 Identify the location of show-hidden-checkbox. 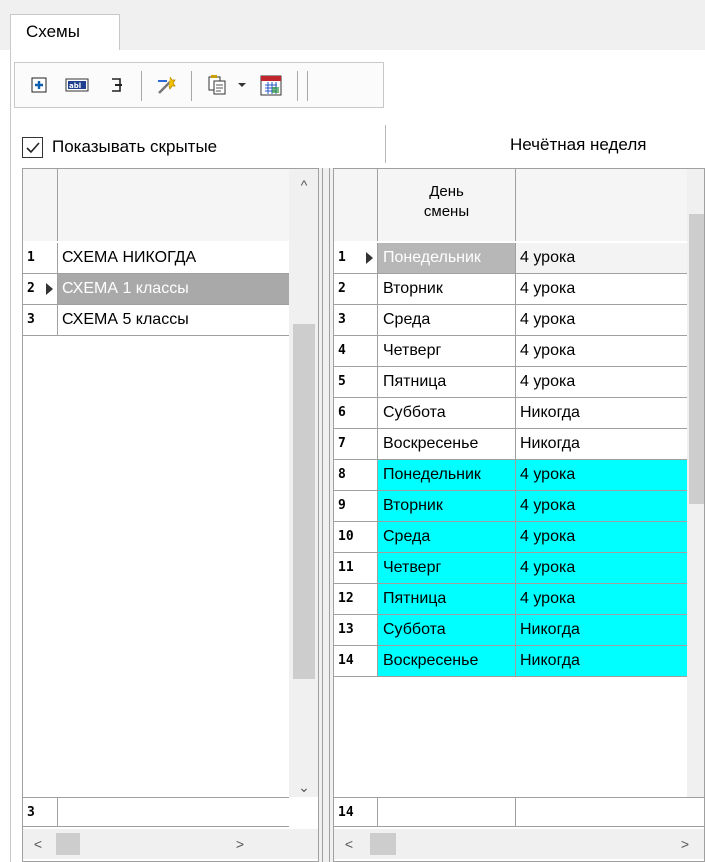
(32, 147).